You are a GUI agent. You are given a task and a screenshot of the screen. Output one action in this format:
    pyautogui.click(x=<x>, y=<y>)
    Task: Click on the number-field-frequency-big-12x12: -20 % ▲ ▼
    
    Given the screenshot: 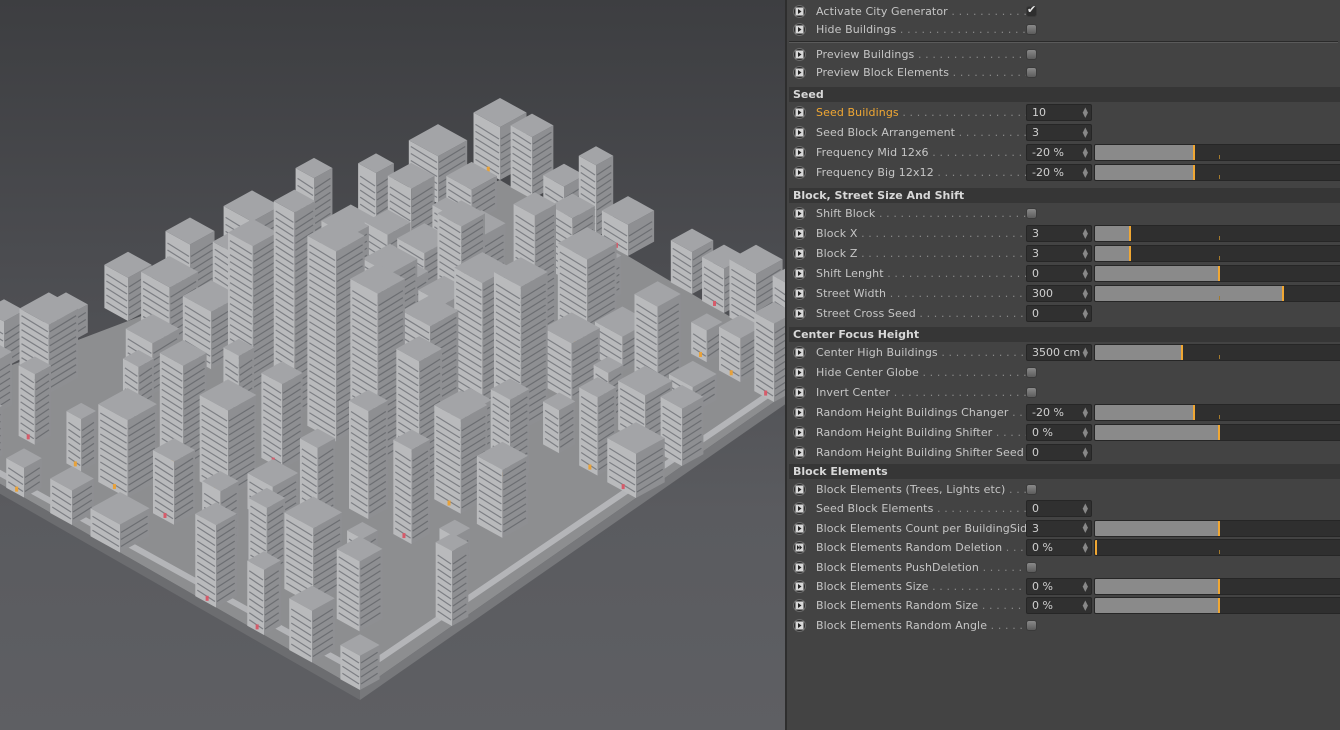 What is the action you would take?
    pyautogui.click(x=1059, y=172)
    